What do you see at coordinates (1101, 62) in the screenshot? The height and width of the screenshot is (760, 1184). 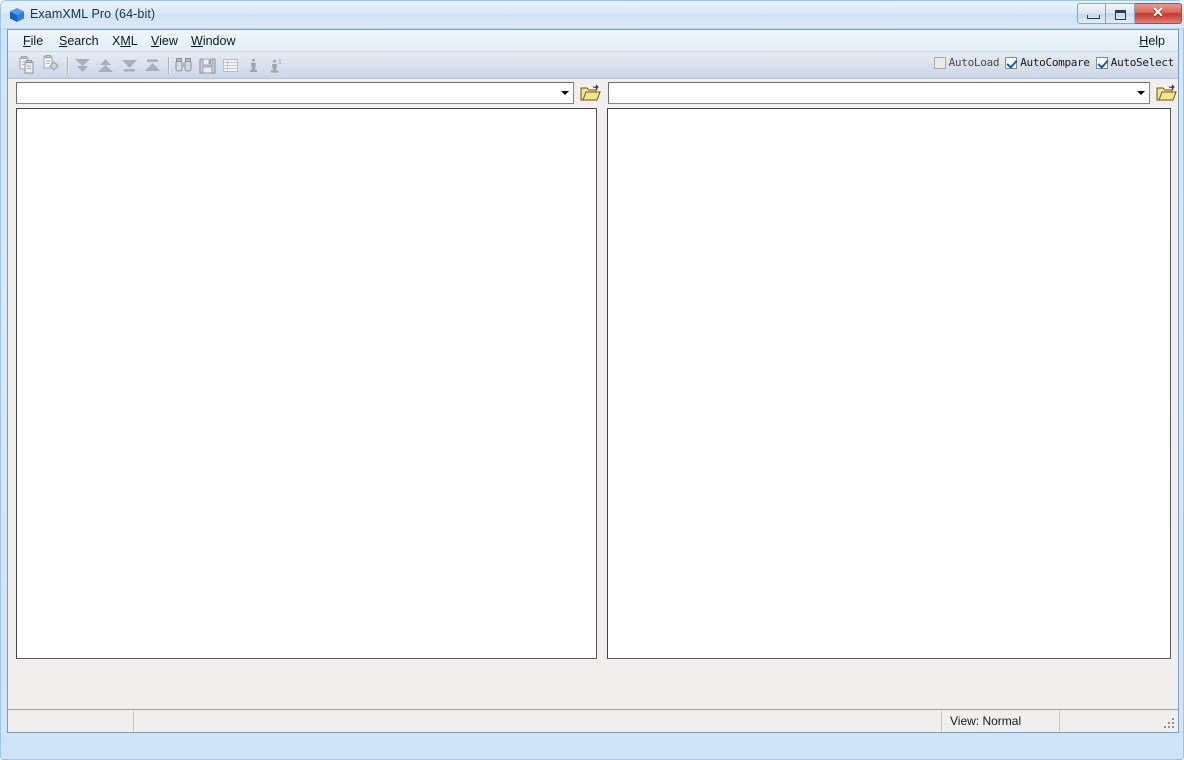 I see `autoselect-checkbox-box` at bounding box center [1101, 62].